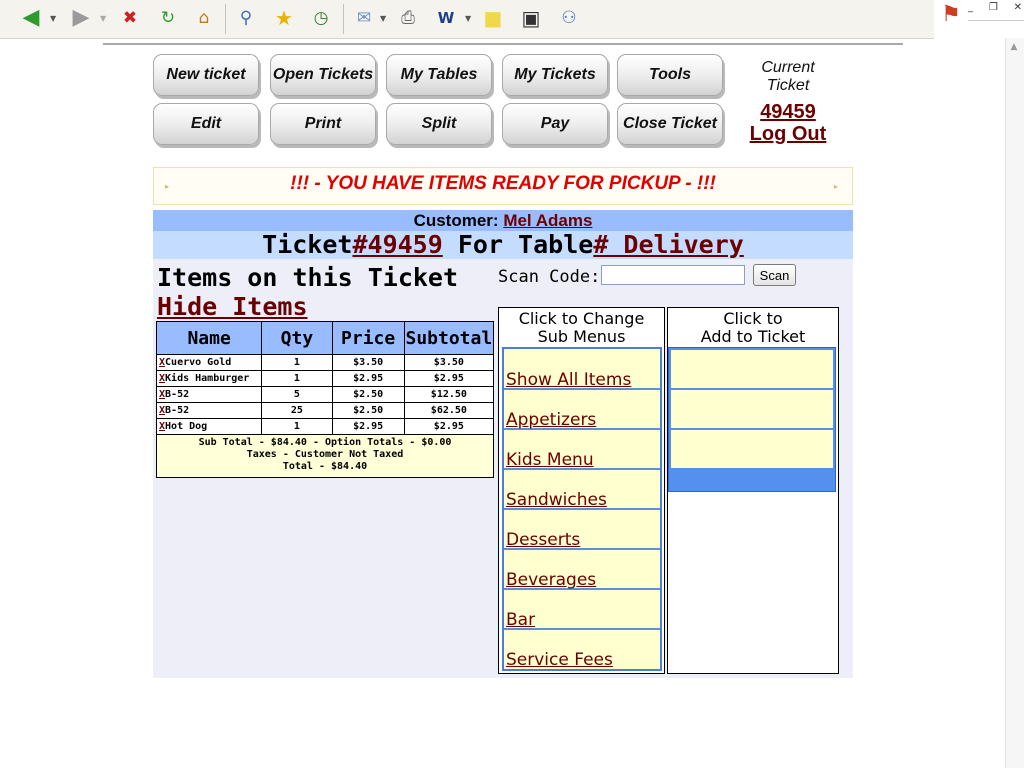  I want to click on item-name: B-52, so click(177, 394).